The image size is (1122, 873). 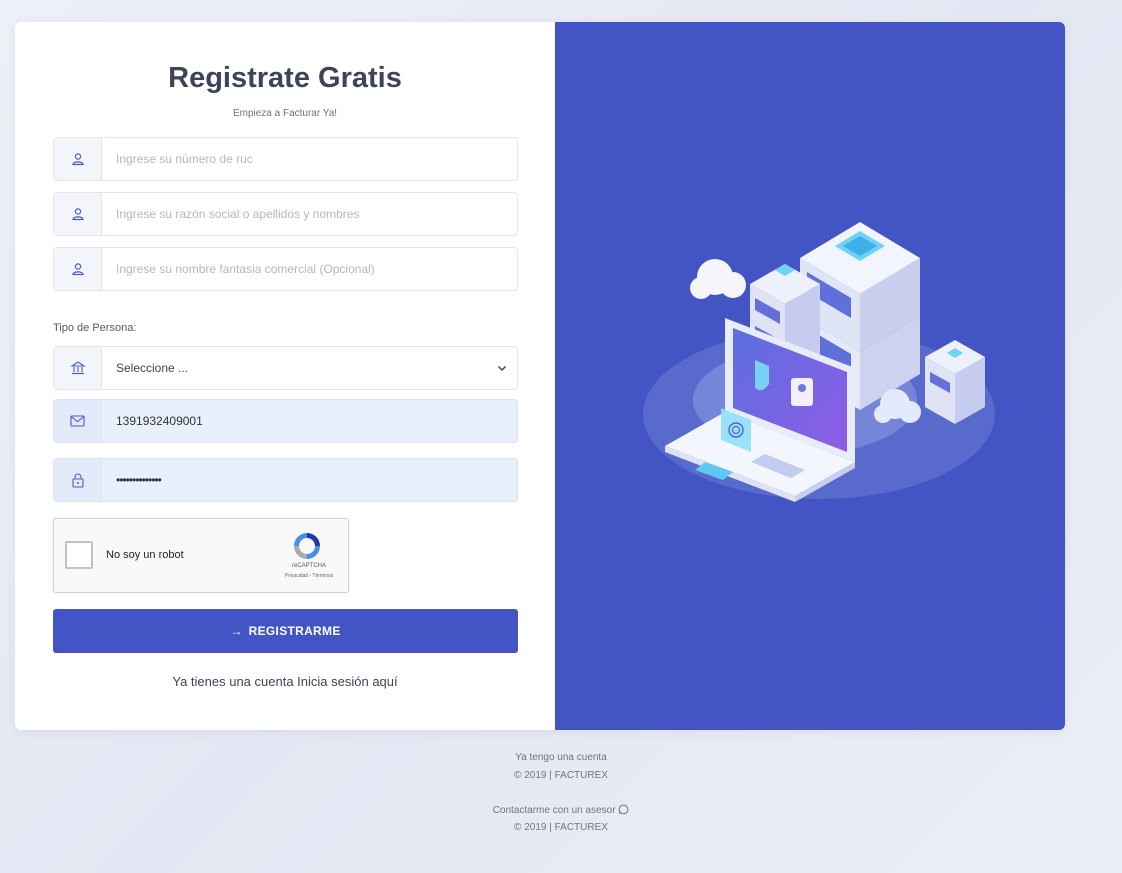 I want to click on password-field, so click(x=285, y=480).